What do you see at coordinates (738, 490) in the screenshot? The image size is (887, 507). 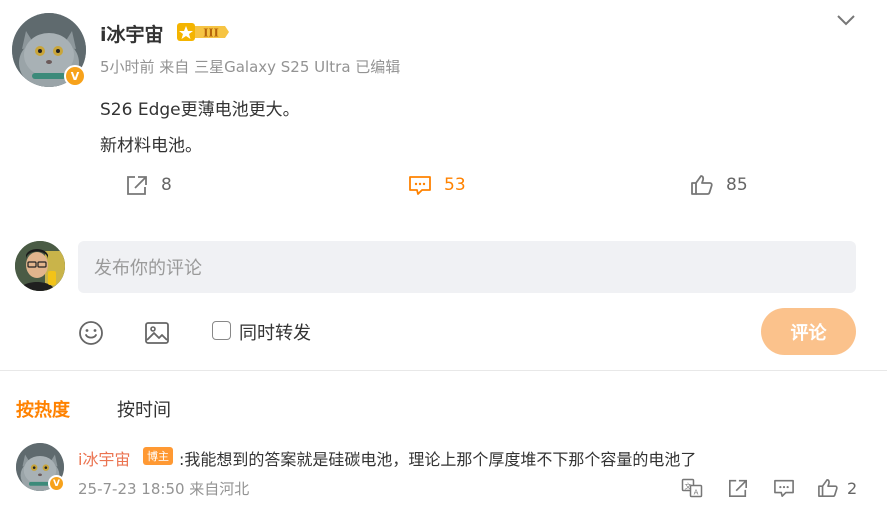 I see `comment-share-icon` at bounding box center [738, 490].